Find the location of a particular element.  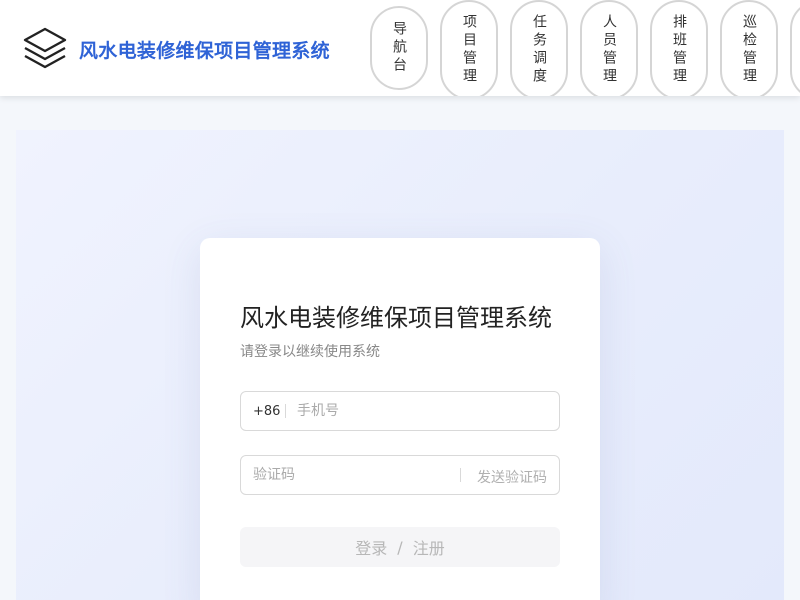

login-register-button: 登录 / 注册 is located at coordinates (400, 547).